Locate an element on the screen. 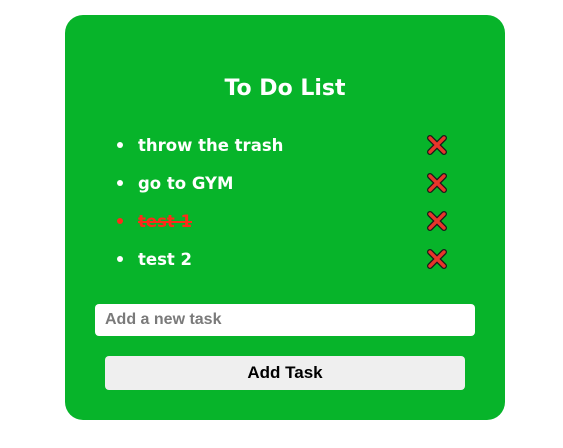 This screenshot has width=563, height=448. task-text: throw the trash is located at coordinates (281, 145).